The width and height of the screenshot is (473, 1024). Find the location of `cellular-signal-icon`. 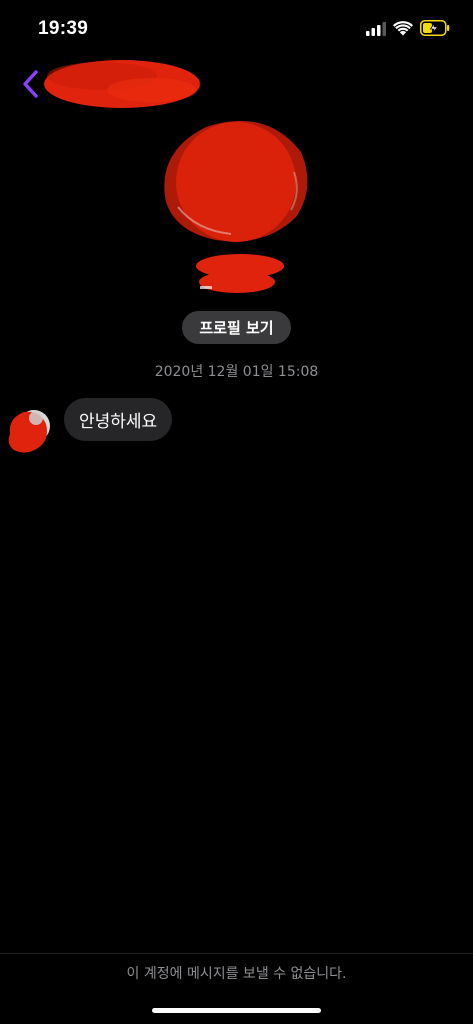

cellular-signal-icon is located at coordinates (376, 29).